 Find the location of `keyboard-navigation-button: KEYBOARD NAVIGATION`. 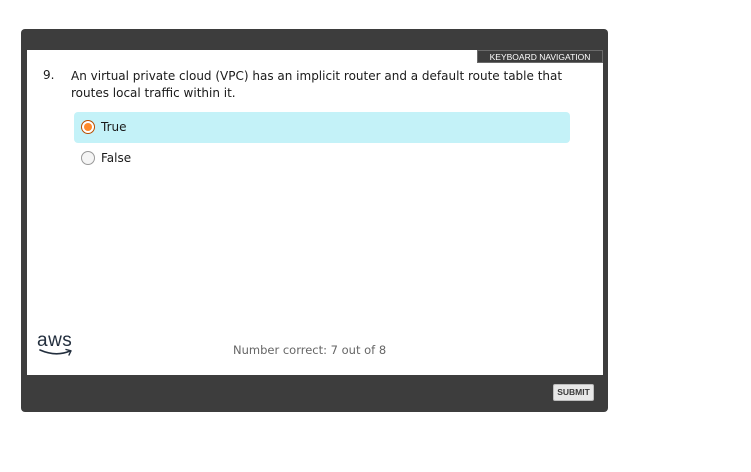

keyboard-navigation-button: KEYBOARD NAVIGATION is located at coordinates (540, 56).